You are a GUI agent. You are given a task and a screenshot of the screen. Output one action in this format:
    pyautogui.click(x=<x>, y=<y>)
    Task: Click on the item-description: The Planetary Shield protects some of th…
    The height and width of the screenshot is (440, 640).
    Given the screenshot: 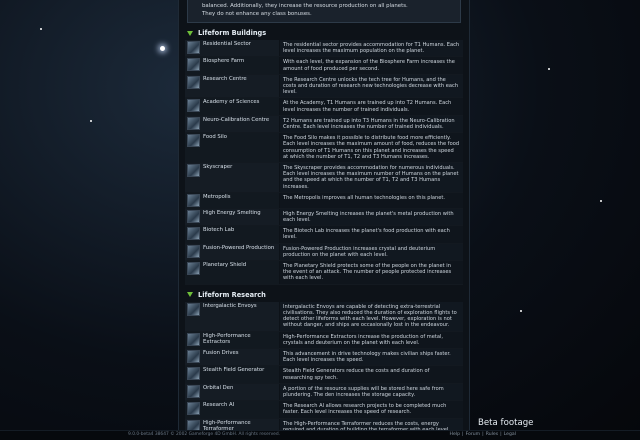 What is the action you would take?
    pyautogui.click(x=371, y=272)
    